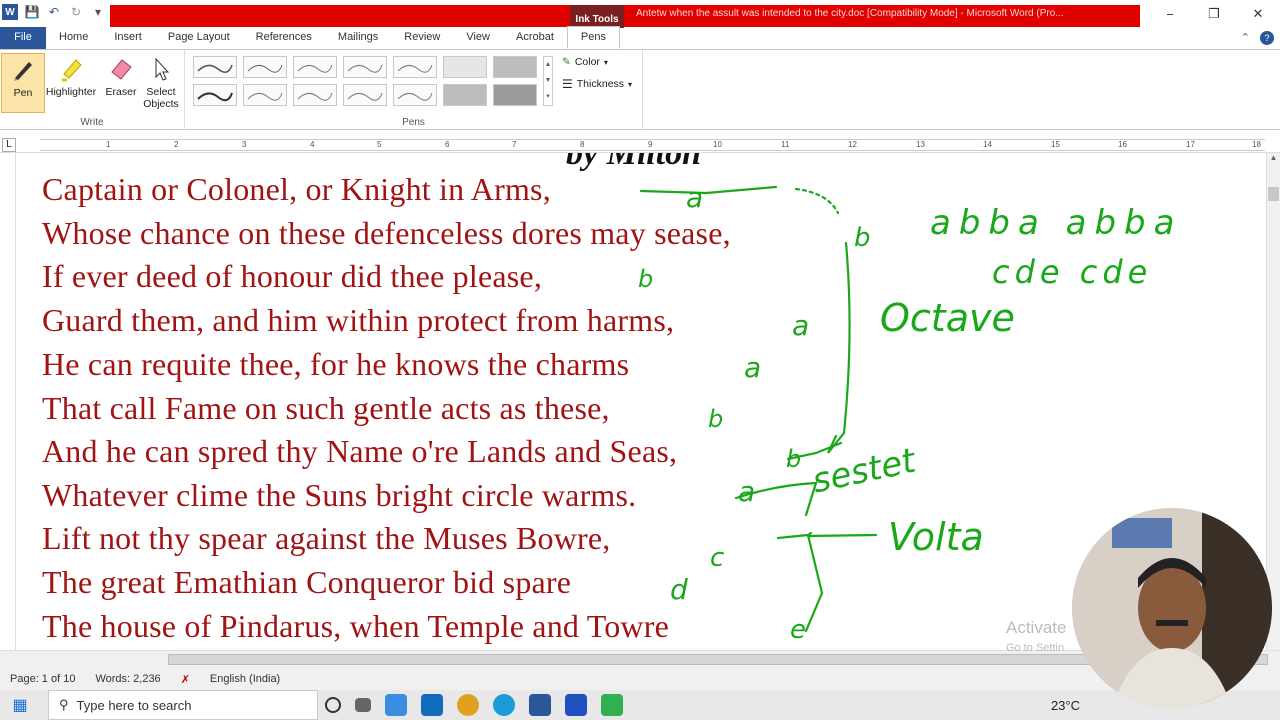 The width and height of the screenshot is (1280, 720). I want to click on vertical-ruler, so click(8, 401).